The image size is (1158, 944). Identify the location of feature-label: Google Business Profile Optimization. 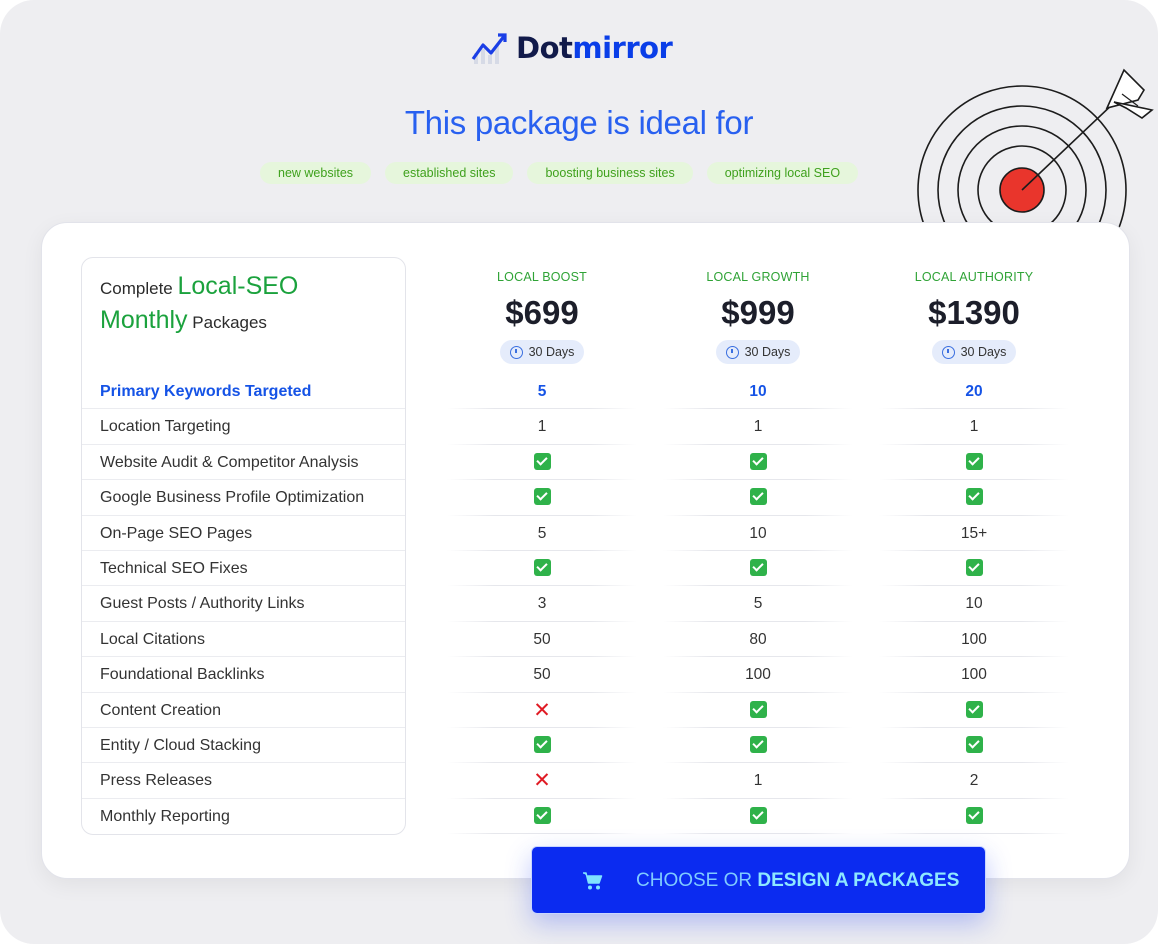
(232, 498).